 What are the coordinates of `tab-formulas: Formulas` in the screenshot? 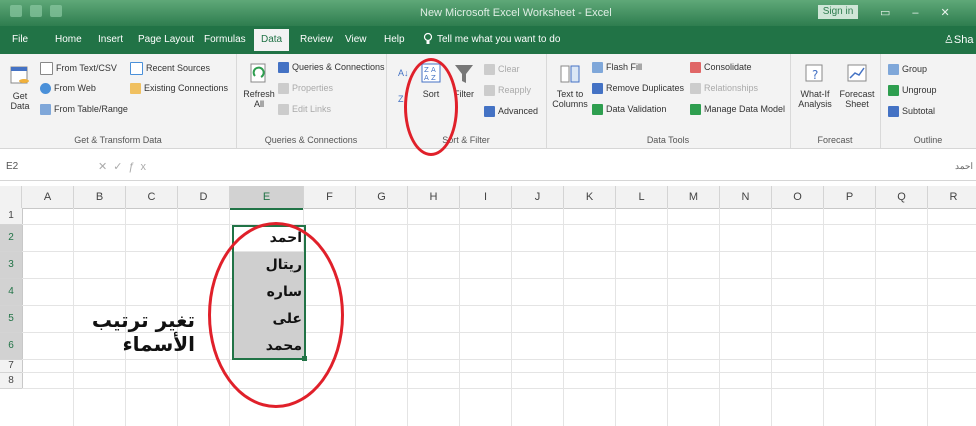 It's located at (225, 39).